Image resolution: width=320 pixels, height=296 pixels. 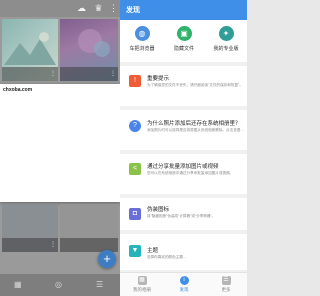 I want to click on quick-action-hidden-files: ▣ 隐藏文件, so click(x=184, y=39).